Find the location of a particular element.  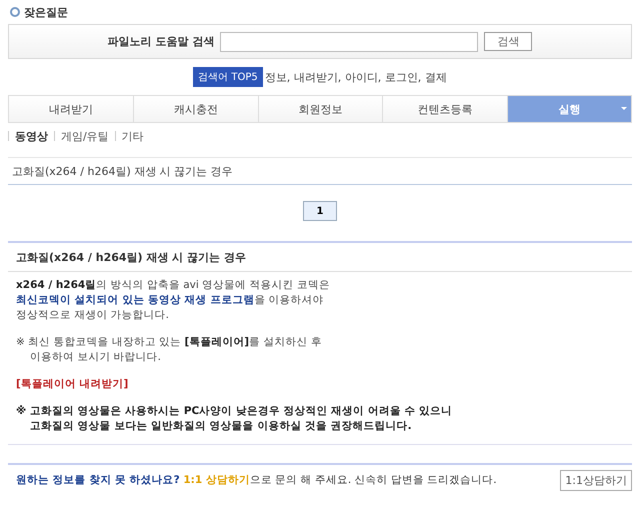

answer-text: ※ 최신 통합코덱을 내장하고 있는 [톡플레이어]를 설치하신 후 is located at coordinates (169, 342).